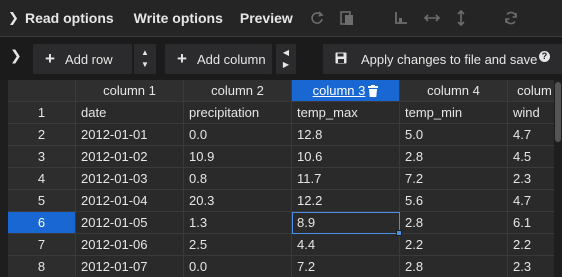 The height and width of the screenshot is (277, 562). Describe the element at coordinates (130, 245) in the screenshot. I see `table-cell: 2012-01-06` at that location.